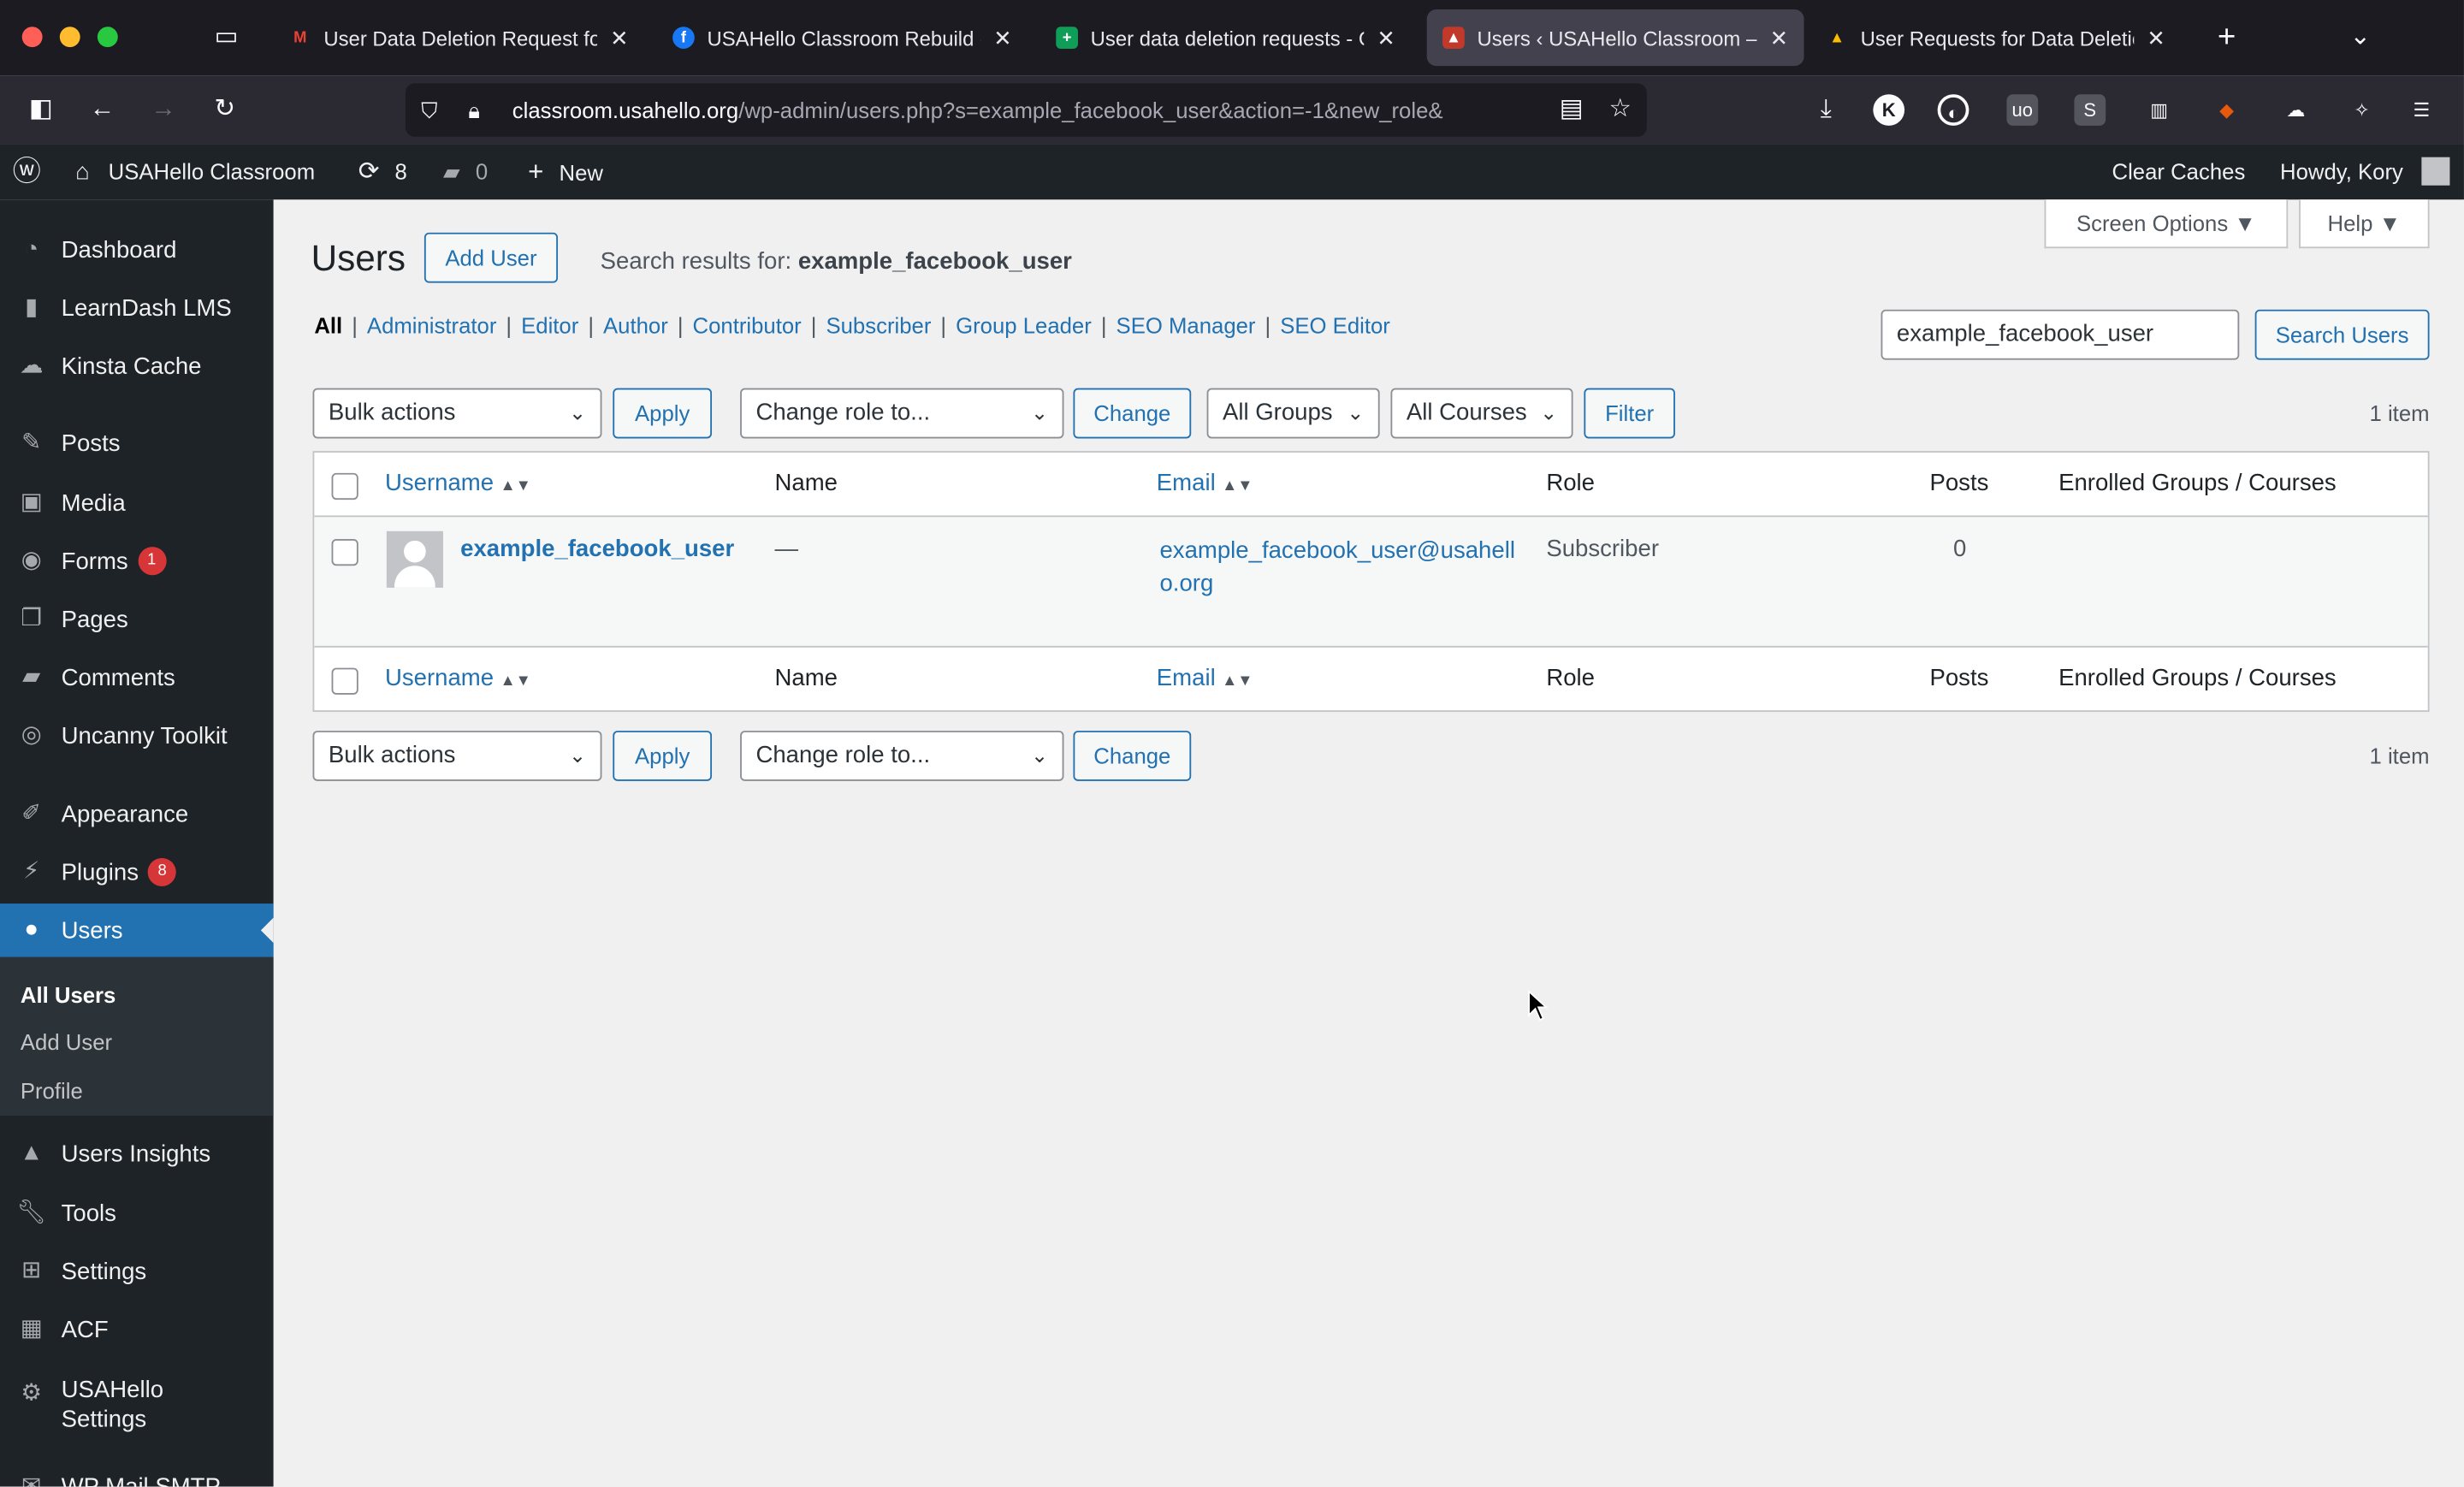 This screenshot has width=2464, height=1487. Describe the element at coordinates (137, 443) in the screenshot. I see `sidebar-item-posts: ✎ Posts` at that location.